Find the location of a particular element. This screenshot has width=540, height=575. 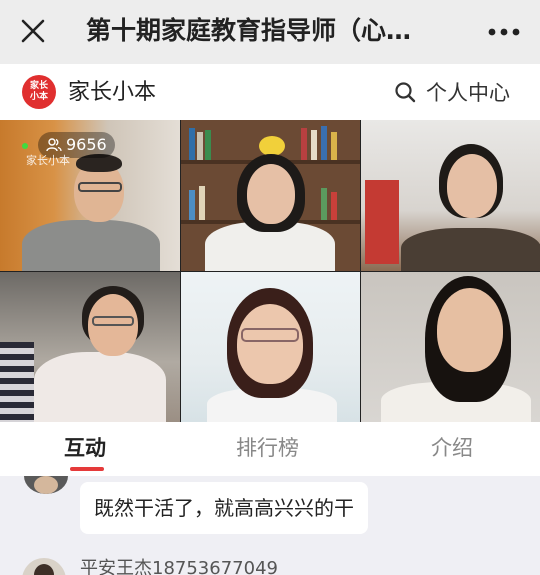

chat-username: 平安王杰18753677049 is located at coordinates (179, 566).